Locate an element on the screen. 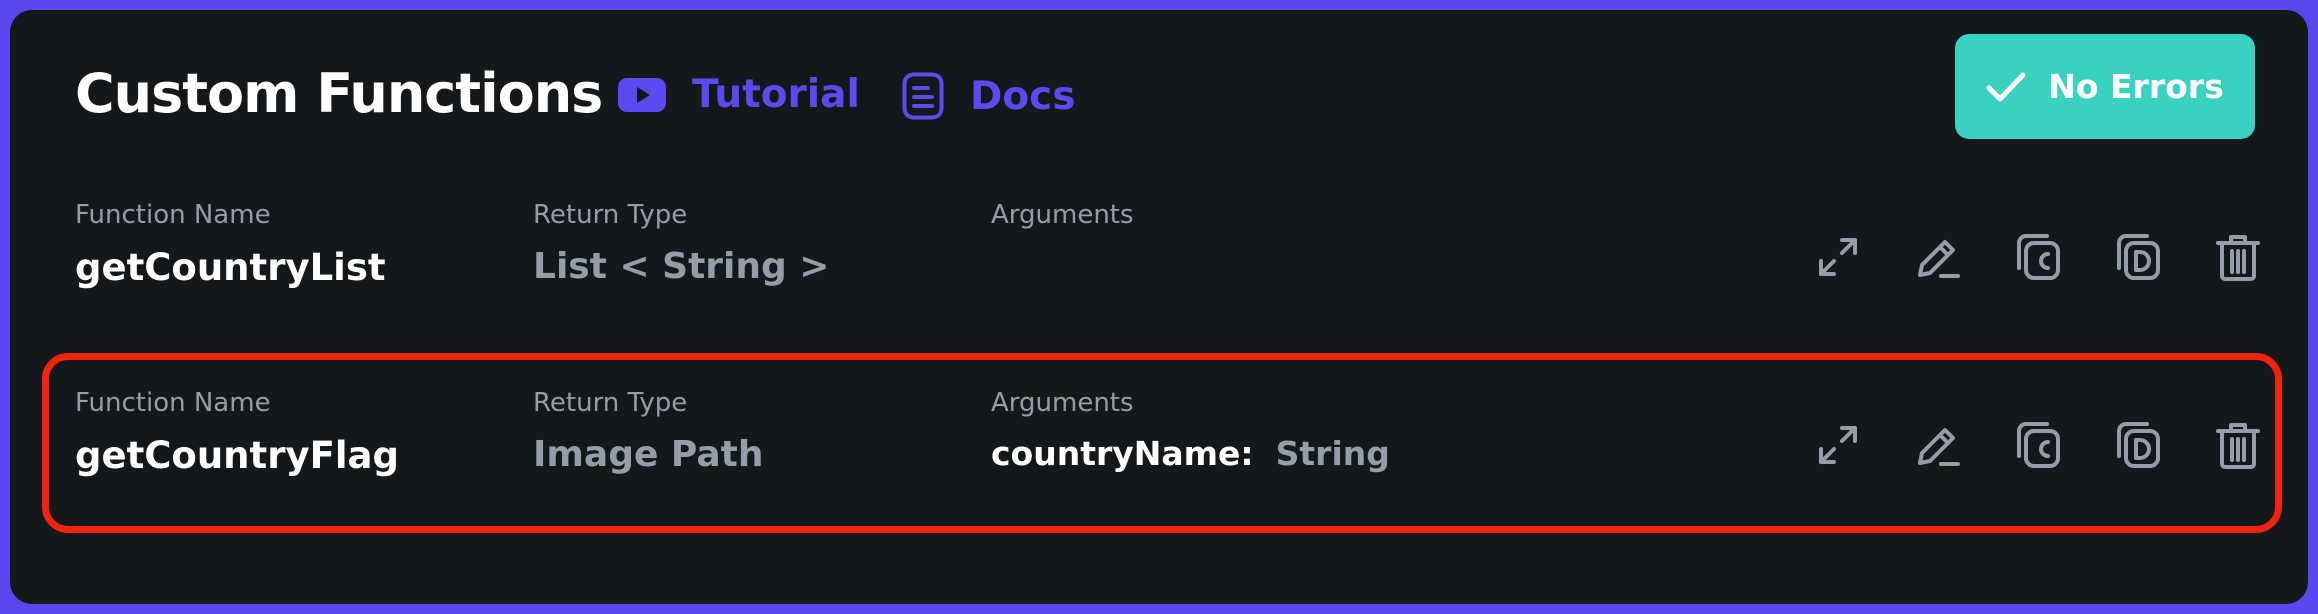  docs-link: Docs is located at coordinates (989, 96).